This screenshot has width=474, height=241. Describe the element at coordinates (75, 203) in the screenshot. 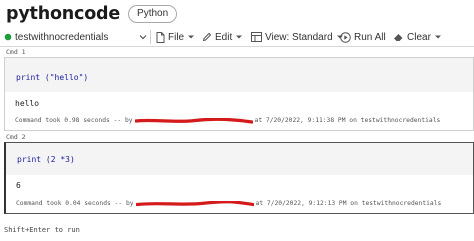

I see `timing-text: Command took 0.04 seconds -- by` at that location.